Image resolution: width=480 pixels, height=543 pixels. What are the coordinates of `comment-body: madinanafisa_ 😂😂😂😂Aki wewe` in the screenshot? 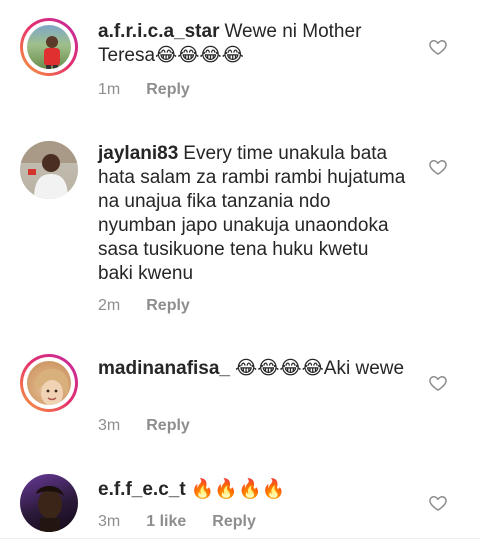 It's located at (253, 369).